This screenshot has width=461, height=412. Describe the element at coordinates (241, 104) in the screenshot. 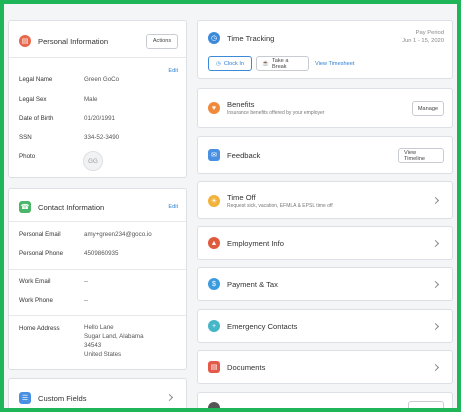

I see `benefits-title: Benefits` at that location.